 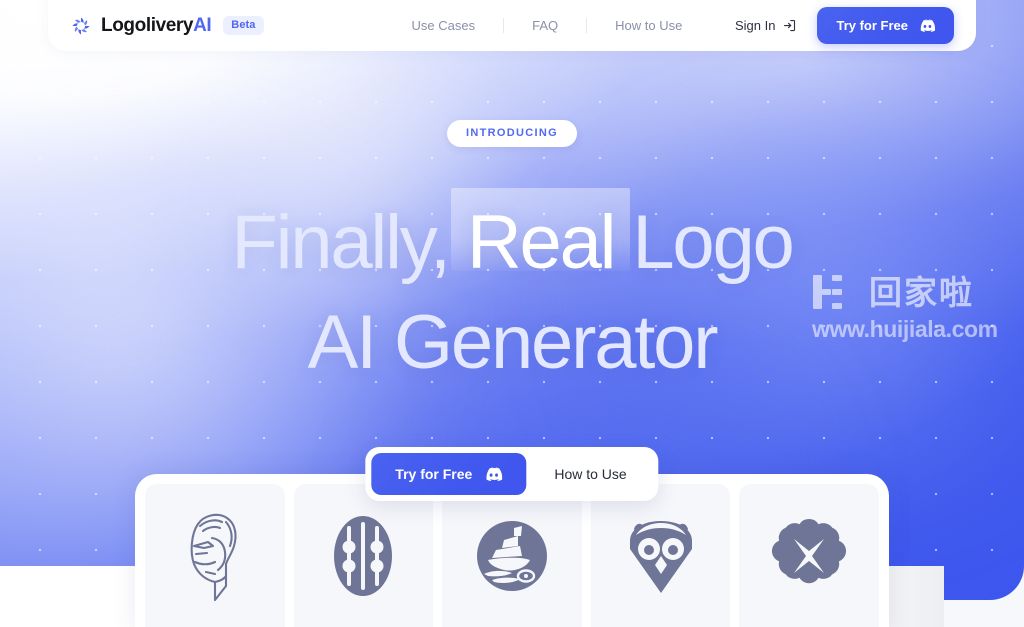 I want to click on main-nav: Use Cases FAQ How to Use, so click(x=547, y=25).